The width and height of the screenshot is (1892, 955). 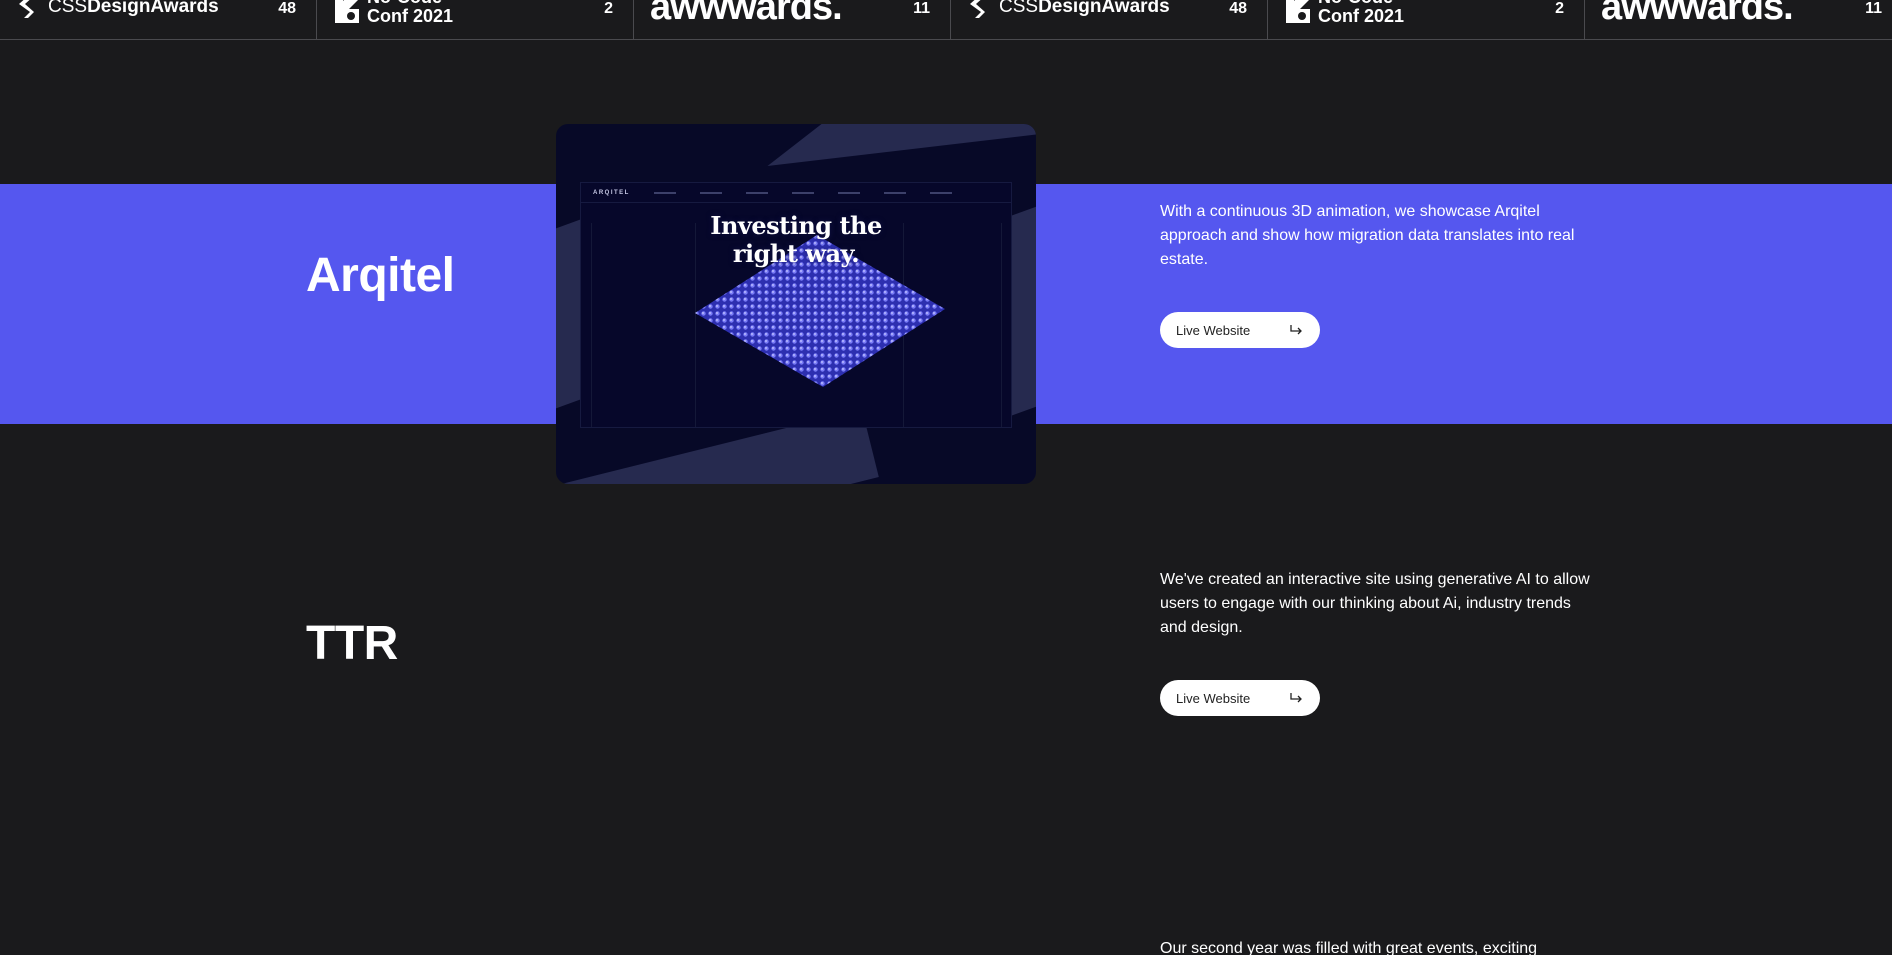 I want to click on live-website-button-ttr: Live Website, so click(x=1240, y=698).